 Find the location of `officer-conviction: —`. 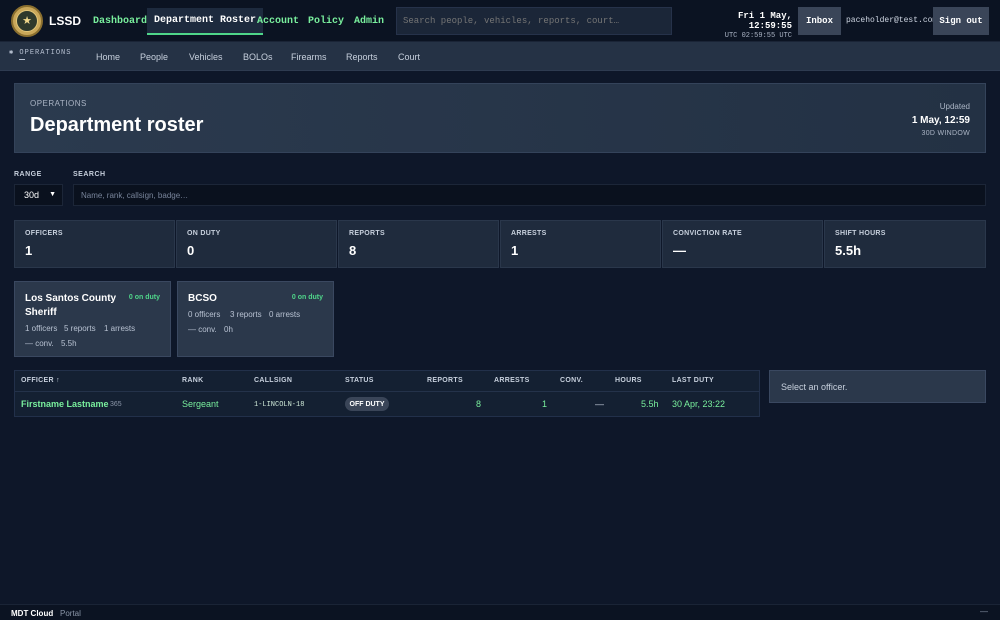

officer-conviction: — is located at coordinates (599, 404).